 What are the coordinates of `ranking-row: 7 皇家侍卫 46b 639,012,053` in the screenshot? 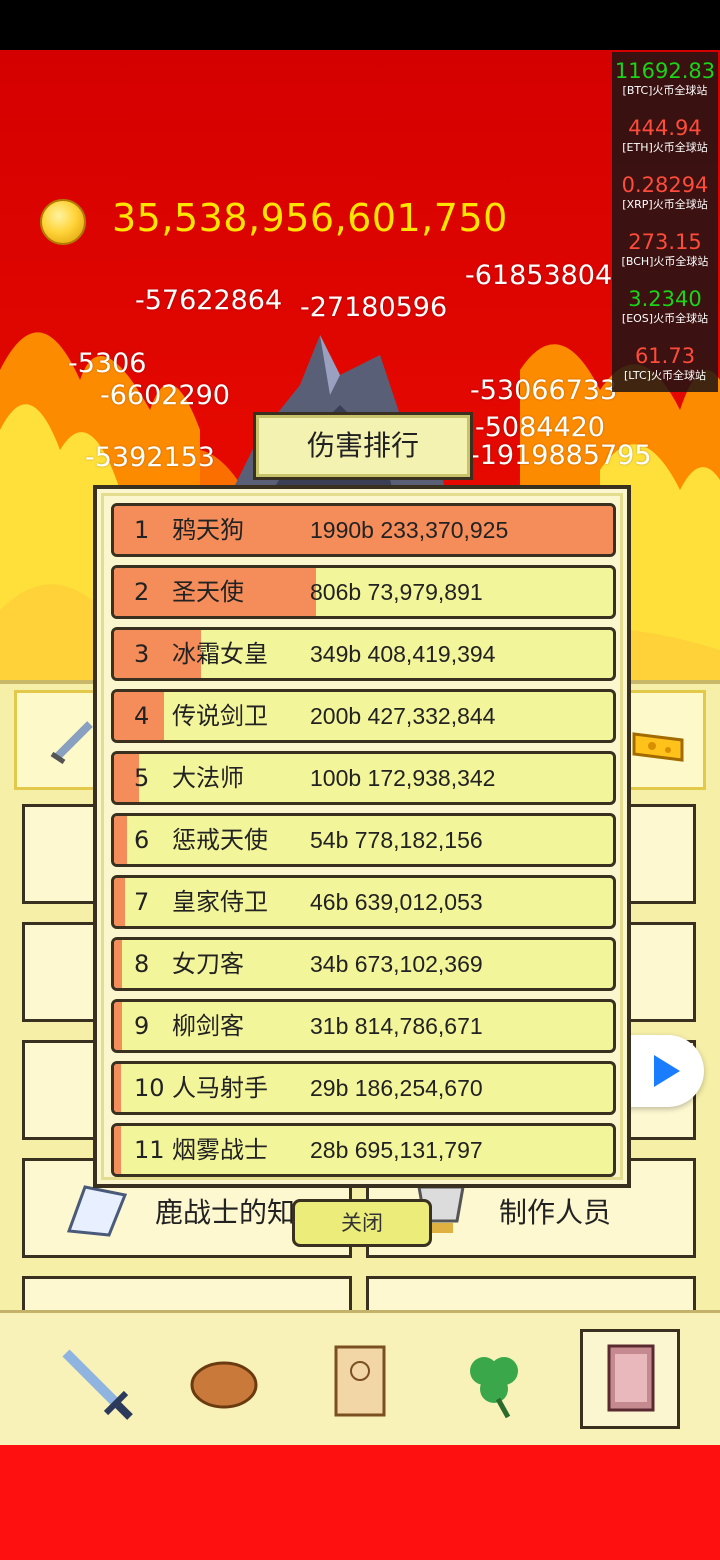 It's located at (363, 902).